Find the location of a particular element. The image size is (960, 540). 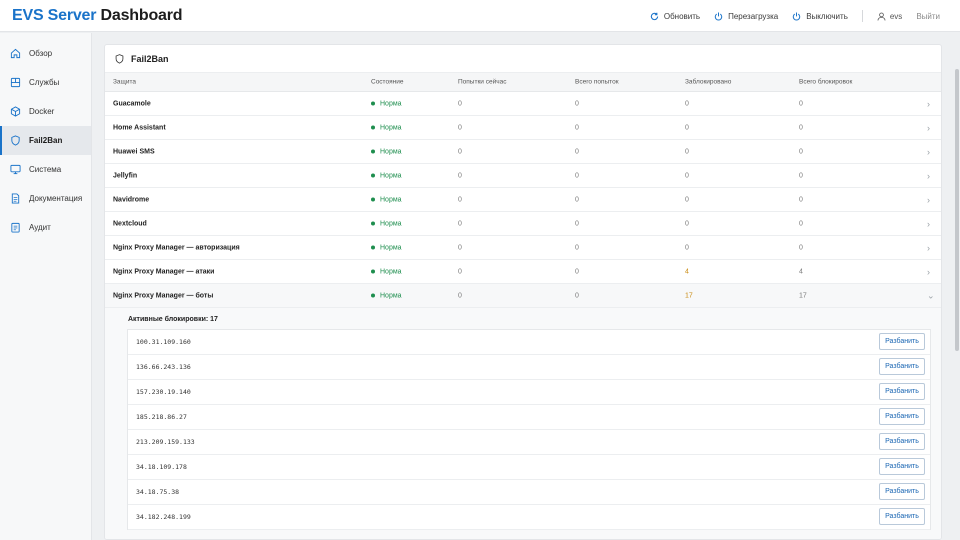

sidebar-item-audit: Аудит is located at coordinates (45, 227).